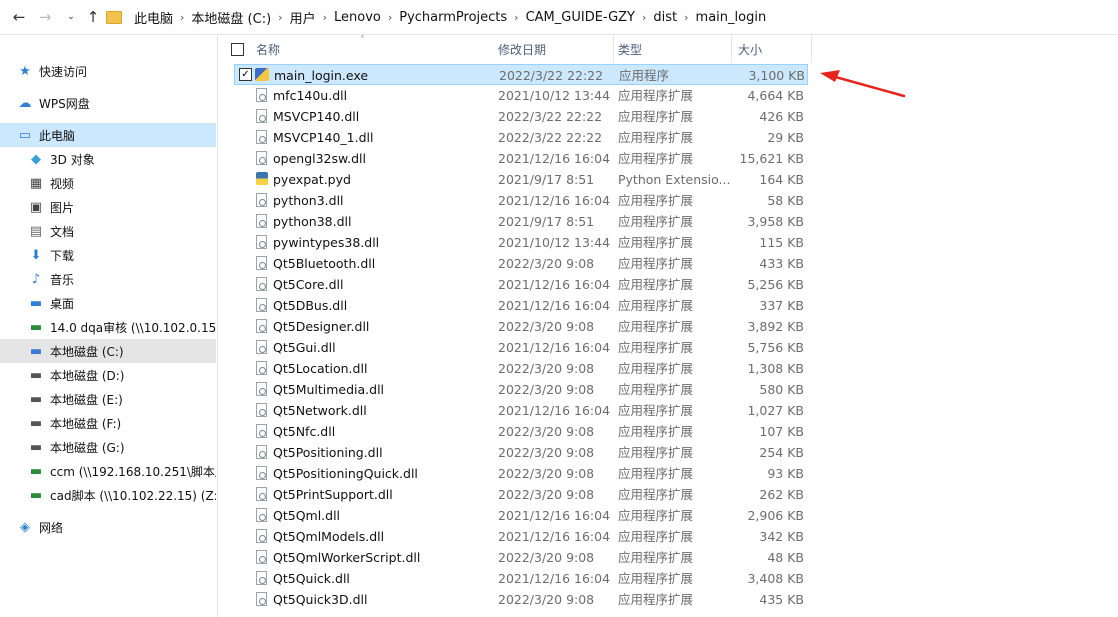  What do you see at coordinates (108, 231) in the screenshot?
I see `sidebar-item: ▤ 文档` at bounding box center [108, 231].